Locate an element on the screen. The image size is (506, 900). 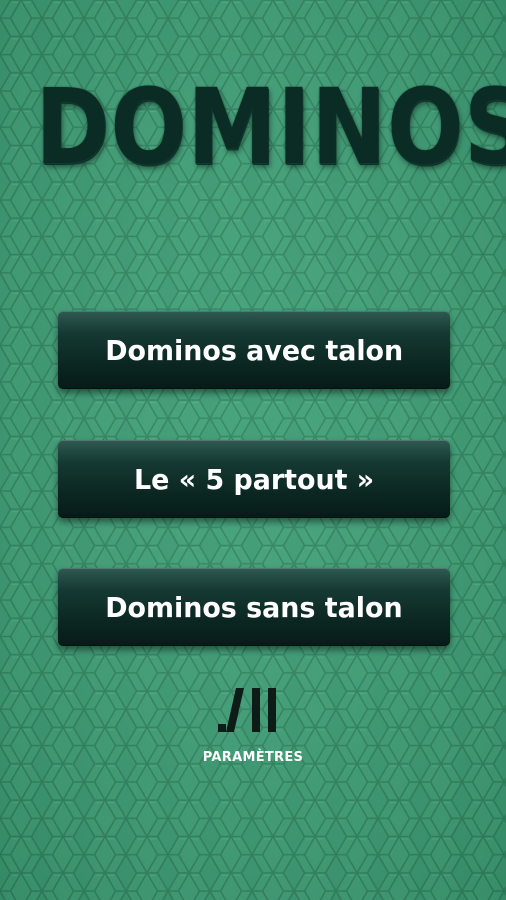
button-label: Dominos sans talon is located at coordinates (254, 607).